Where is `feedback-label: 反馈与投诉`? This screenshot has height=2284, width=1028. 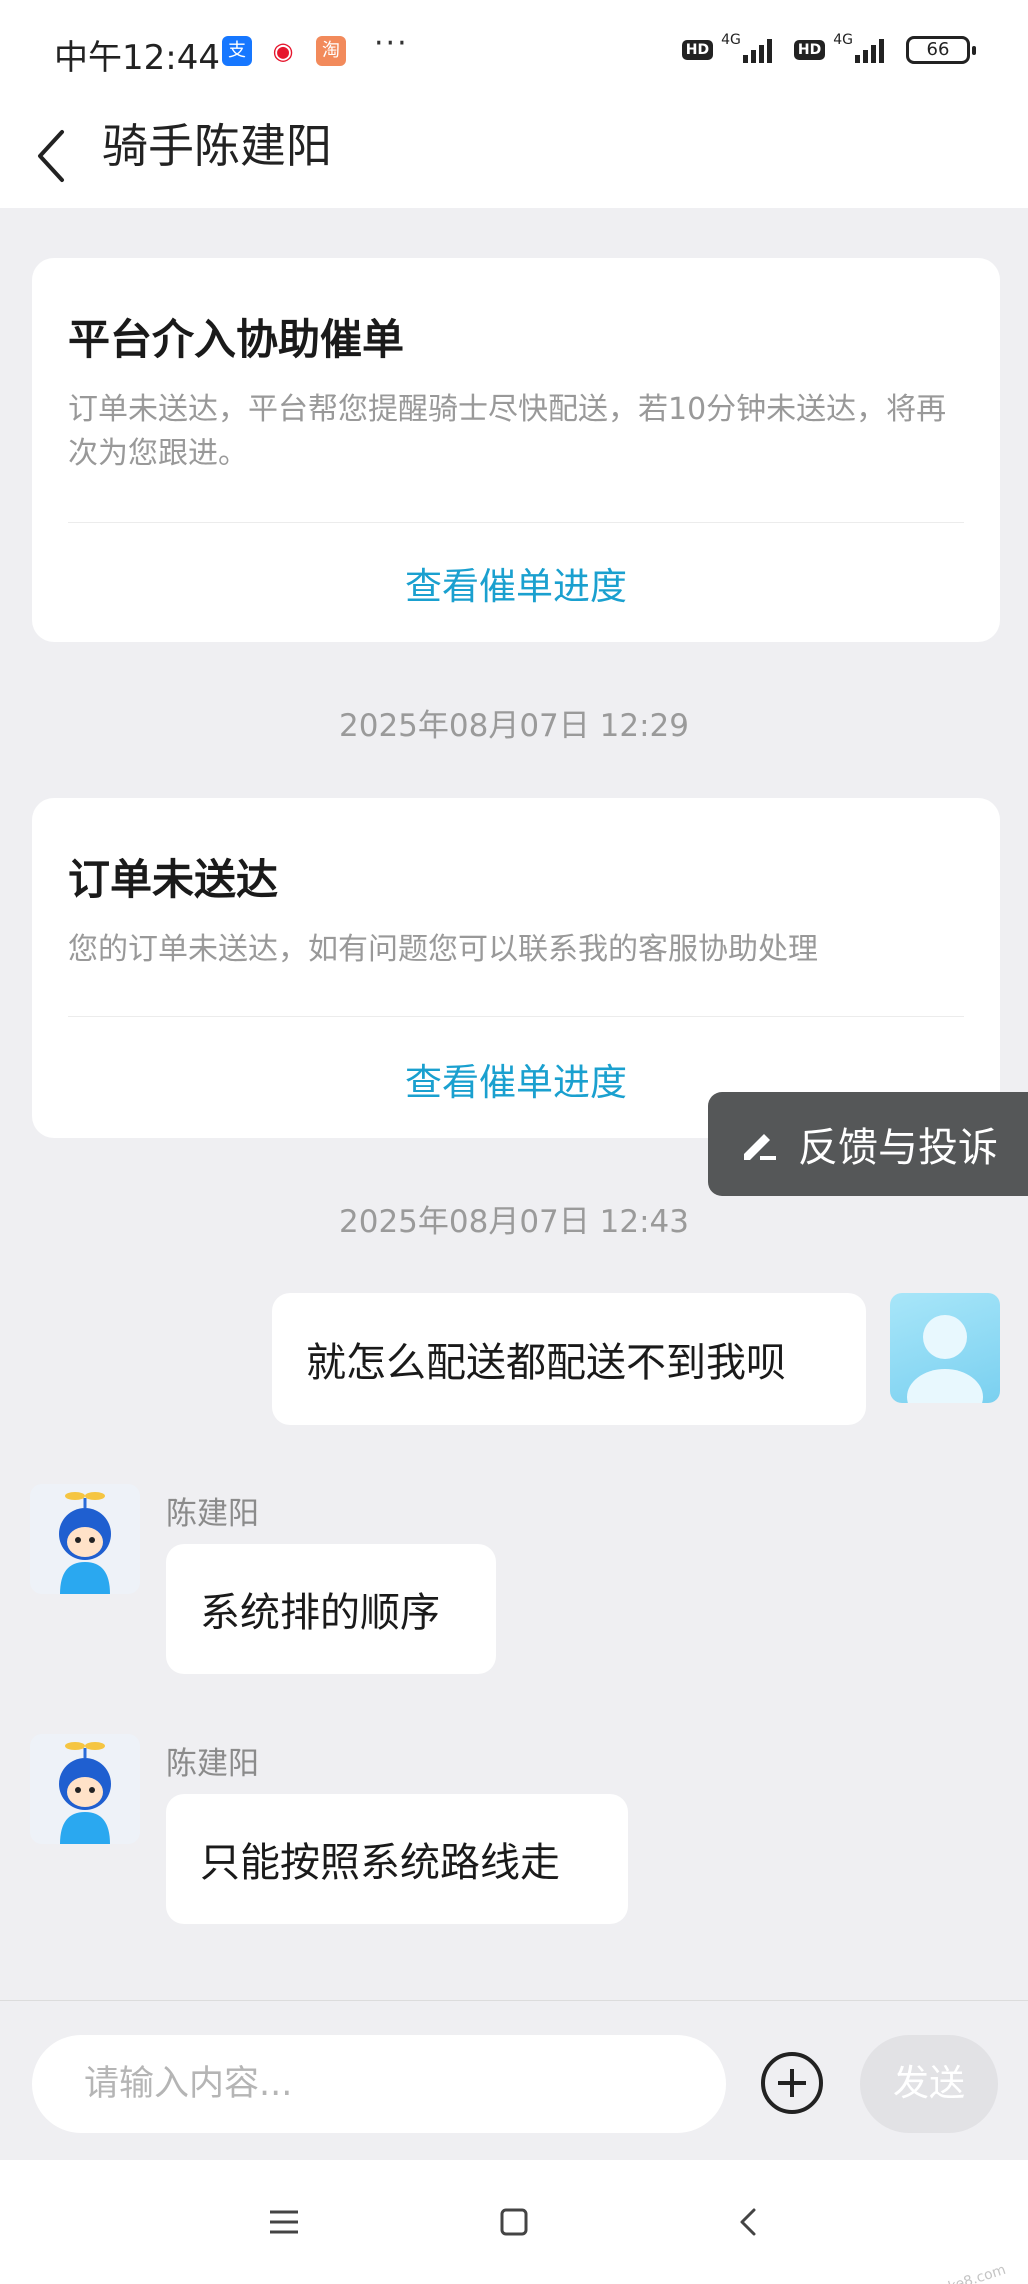 feedback-label: 反馈与投诉 is located at coordinates (898, 1148).